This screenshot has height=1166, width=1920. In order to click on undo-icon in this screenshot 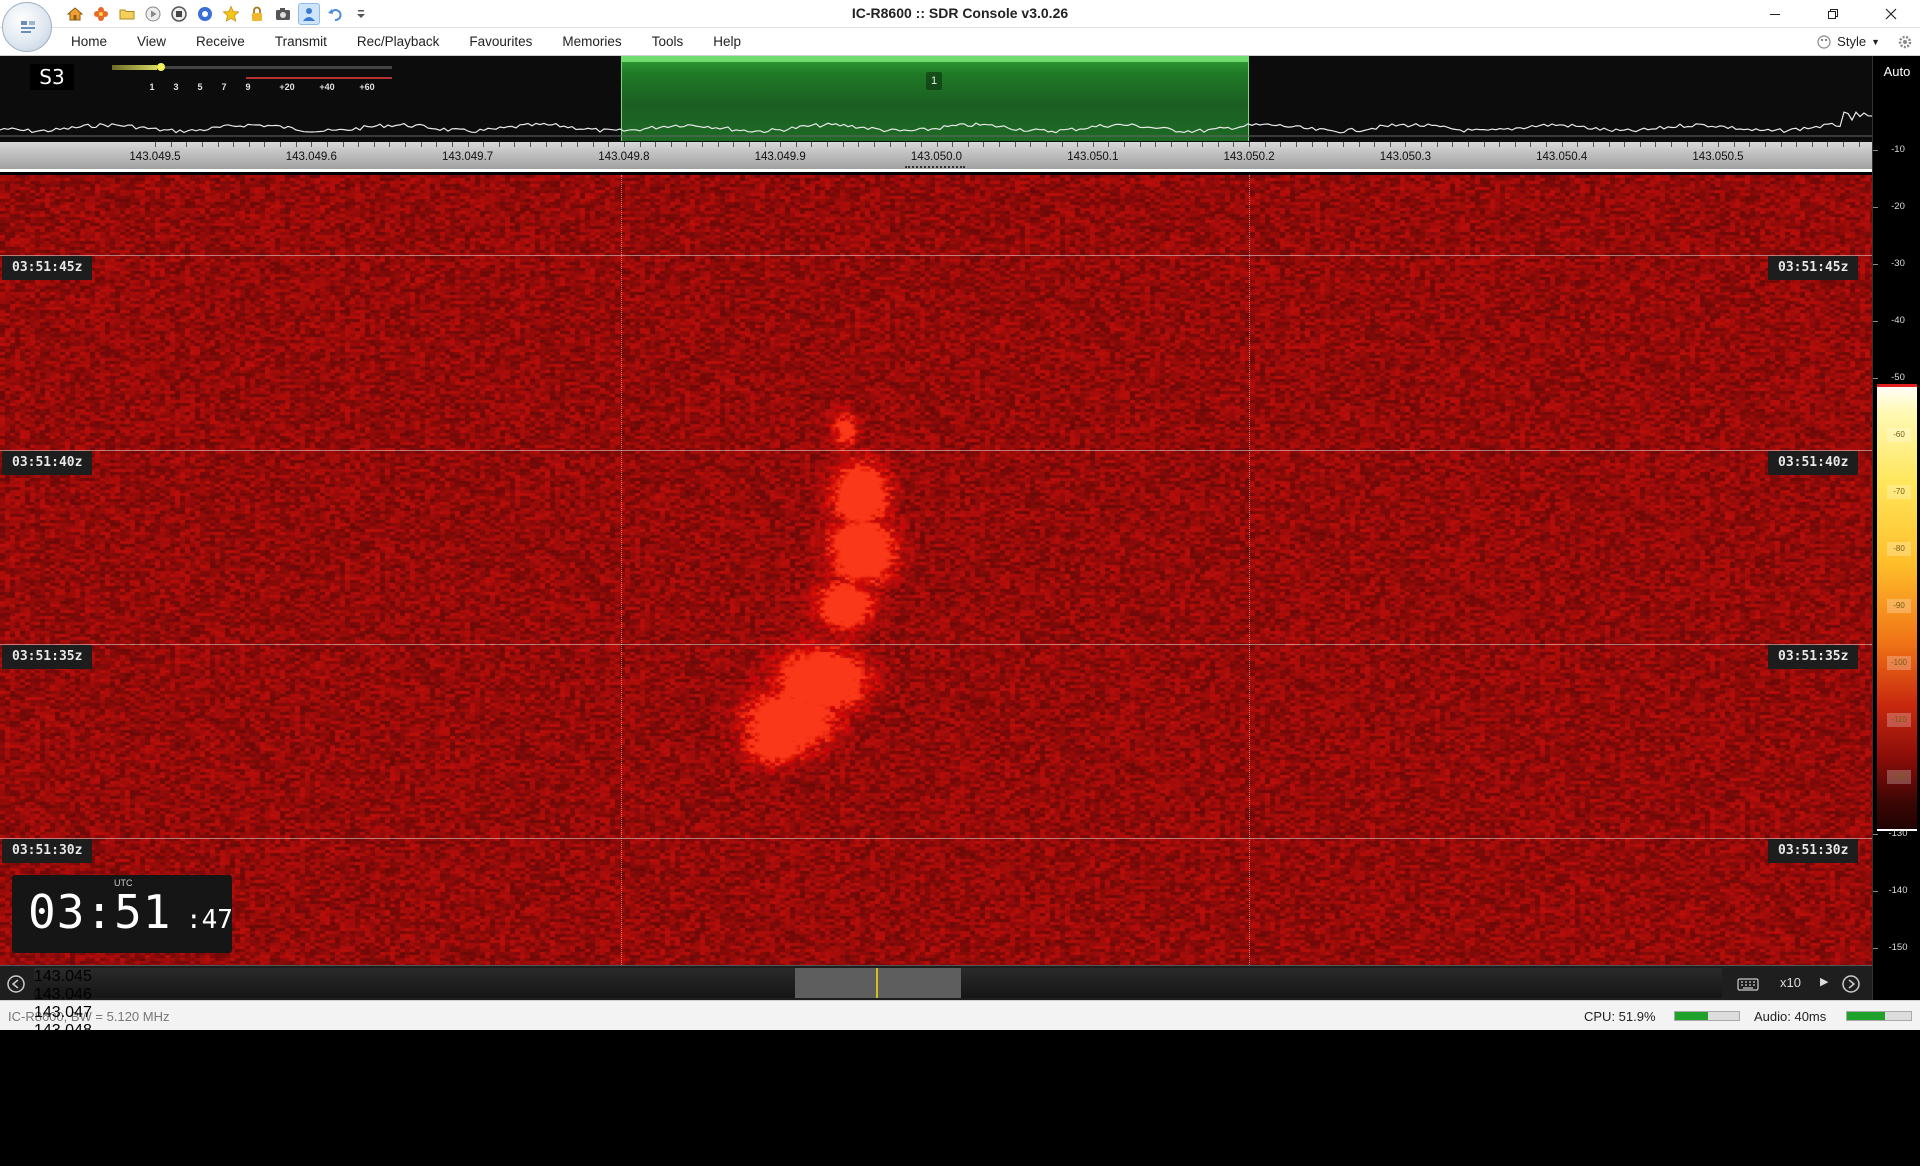, I will do `click(335, 14)`.